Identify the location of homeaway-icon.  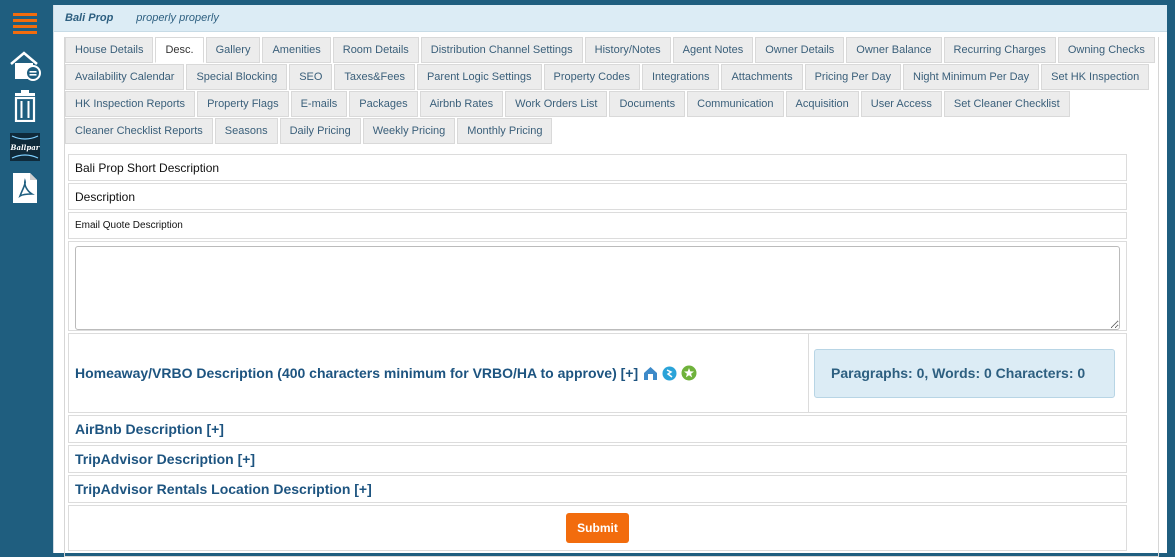
(650, 373).